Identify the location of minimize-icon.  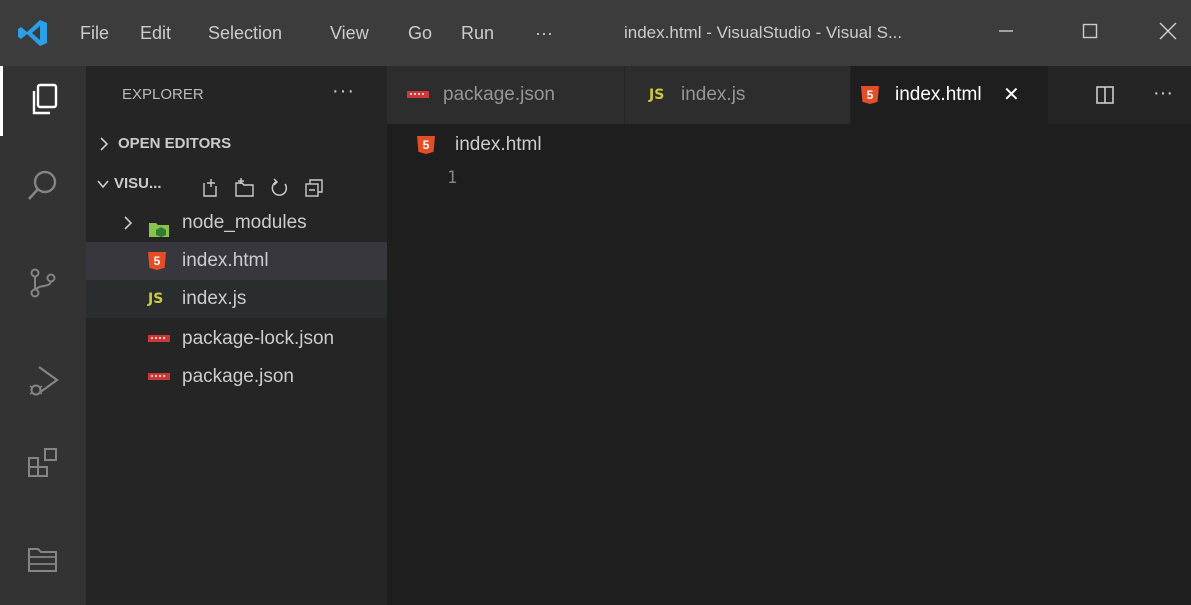
(1006, 33).